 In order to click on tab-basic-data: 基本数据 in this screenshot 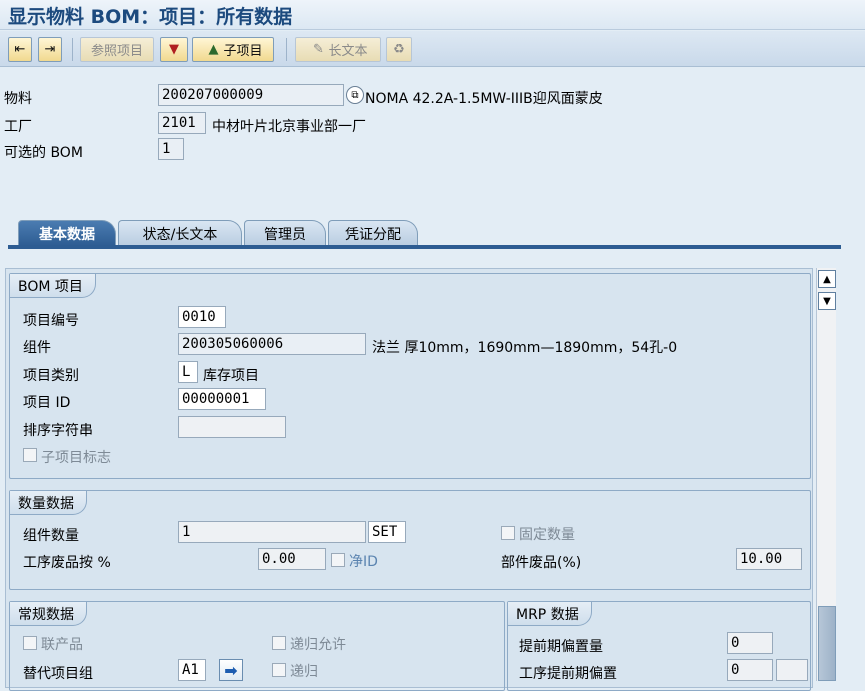, I will do `click(67, 233)`.